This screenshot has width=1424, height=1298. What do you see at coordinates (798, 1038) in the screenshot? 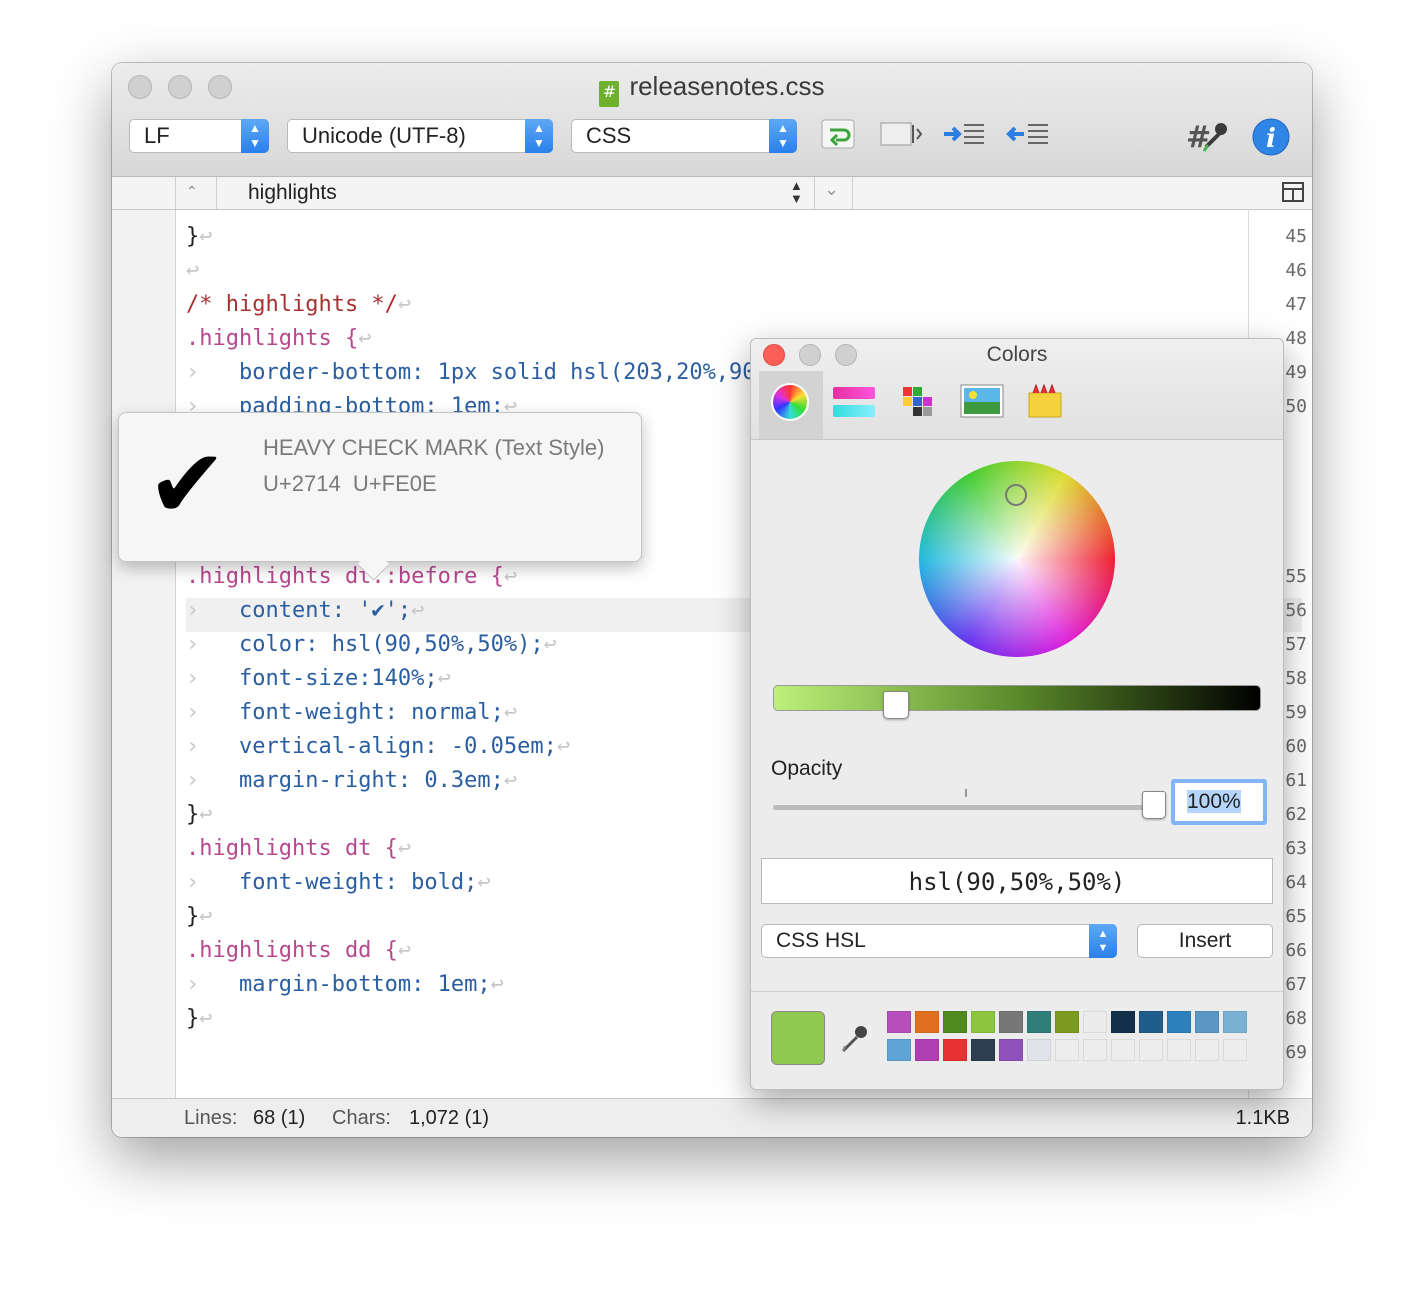
I see `current-color-well` at bounding box center [798, 1038].